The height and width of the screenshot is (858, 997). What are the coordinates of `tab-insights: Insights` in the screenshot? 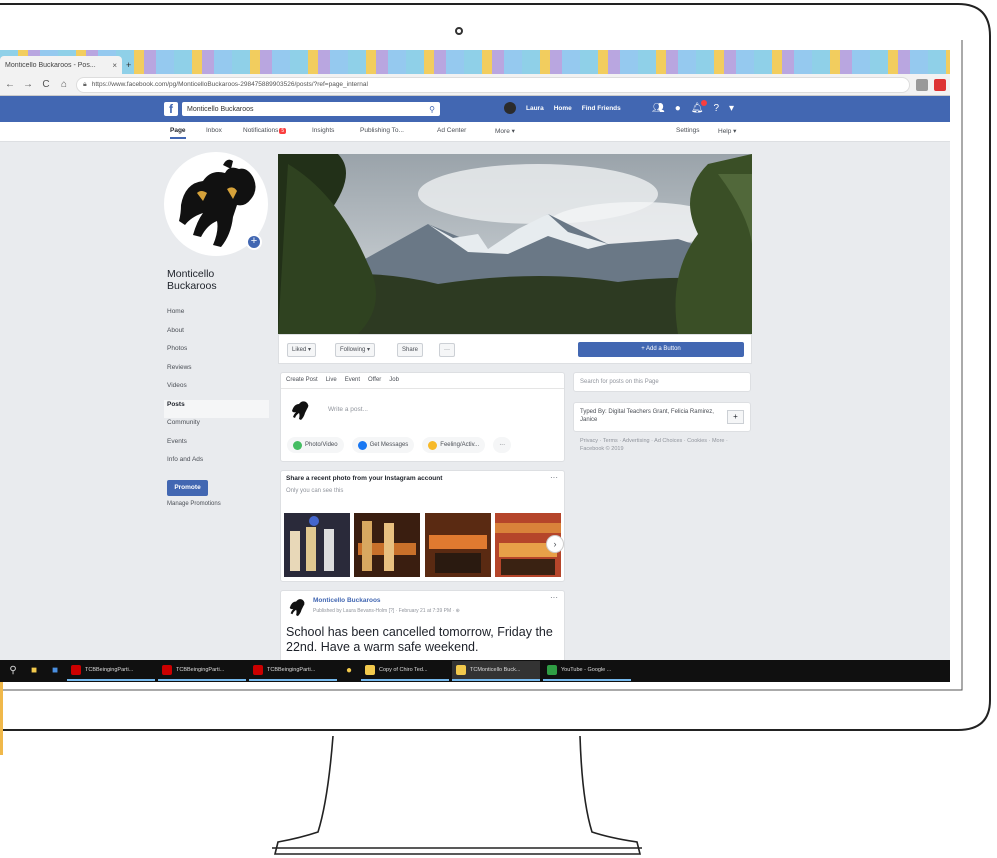 It's located at (323, 130).